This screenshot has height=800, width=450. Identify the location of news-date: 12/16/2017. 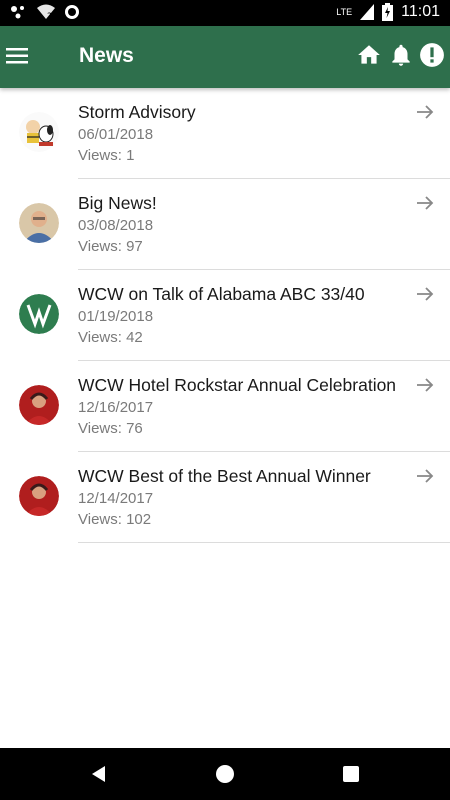
(116, 407).